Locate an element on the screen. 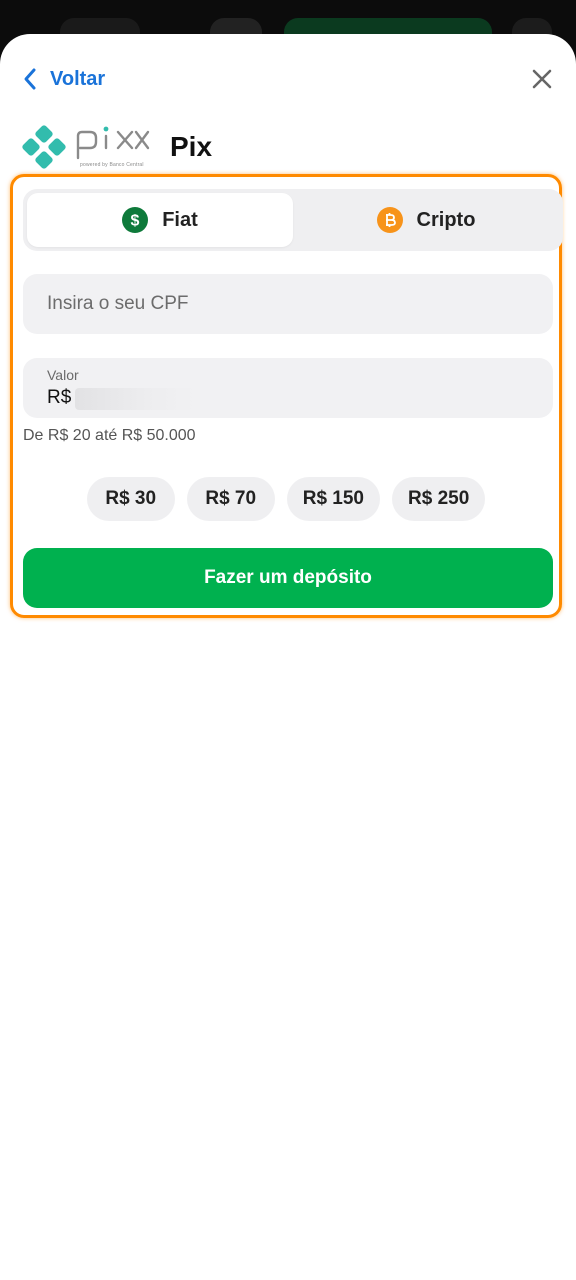  quick-amounts: R$ 30 R$ 70 R$ 150 R$ 250 is located at coordinates (286, 499).